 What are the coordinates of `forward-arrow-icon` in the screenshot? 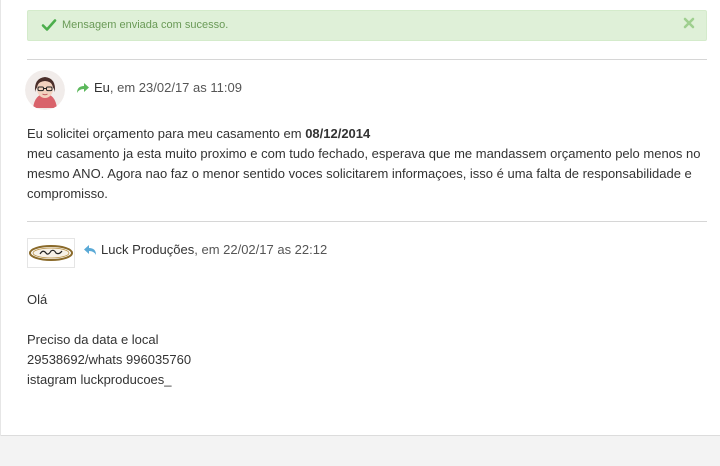 It's located at (83, 88).